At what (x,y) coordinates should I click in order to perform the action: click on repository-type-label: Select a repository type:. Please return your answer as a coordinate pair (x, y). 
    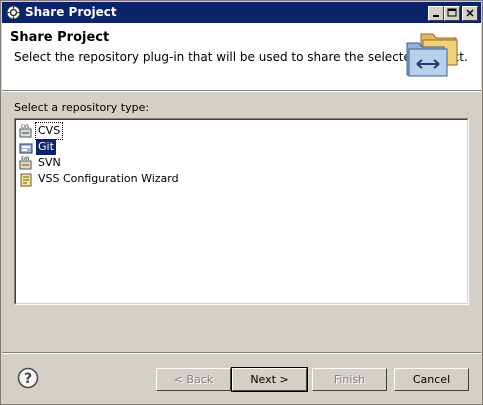
    Looking at the image, I should click on (82, 107).